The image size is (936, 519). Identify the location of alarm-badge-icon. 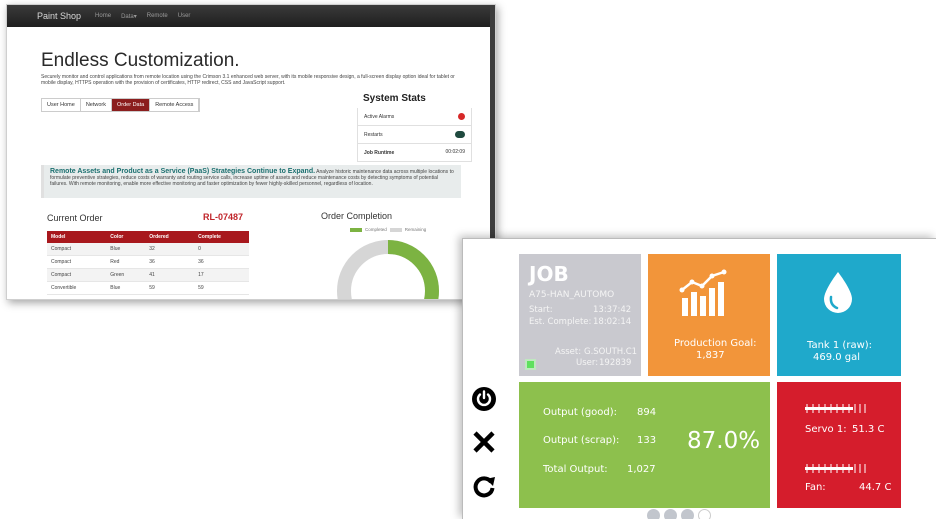
(461, 116).